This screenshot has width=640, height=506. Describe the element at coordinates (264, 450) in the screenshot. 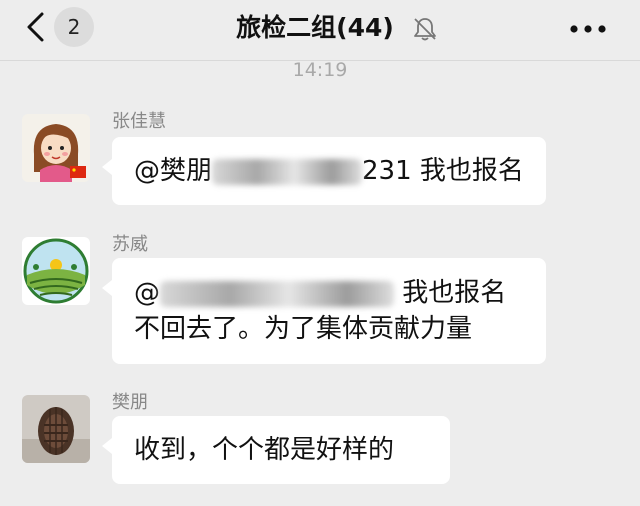

I see `message-text: 收到，个个都是好样的` at that location.